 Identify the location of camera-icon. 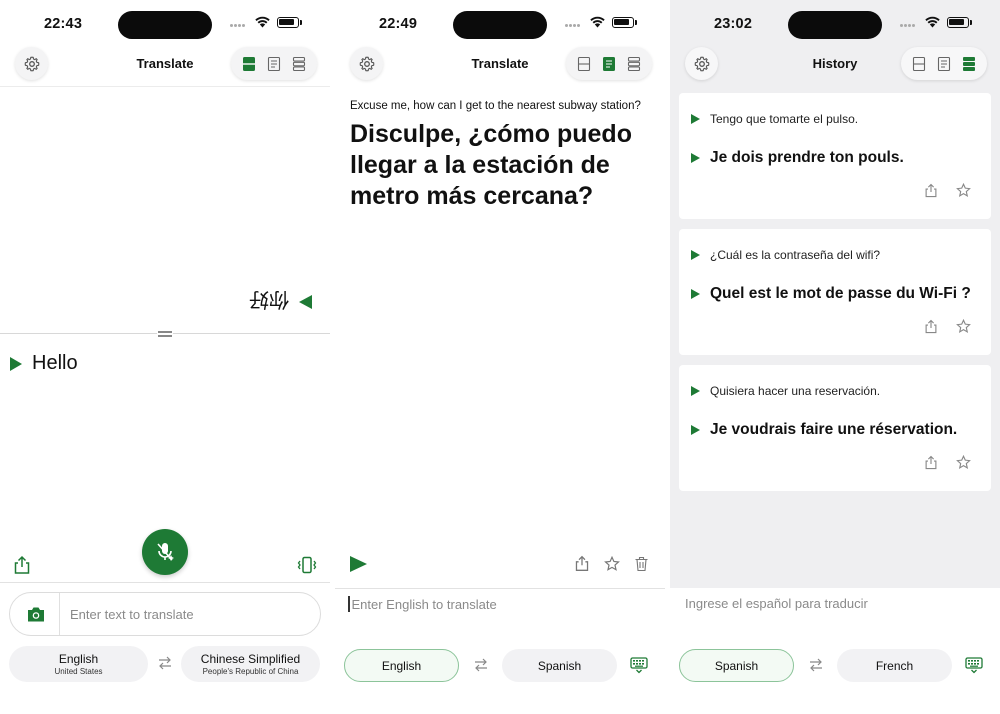
(36, 614).